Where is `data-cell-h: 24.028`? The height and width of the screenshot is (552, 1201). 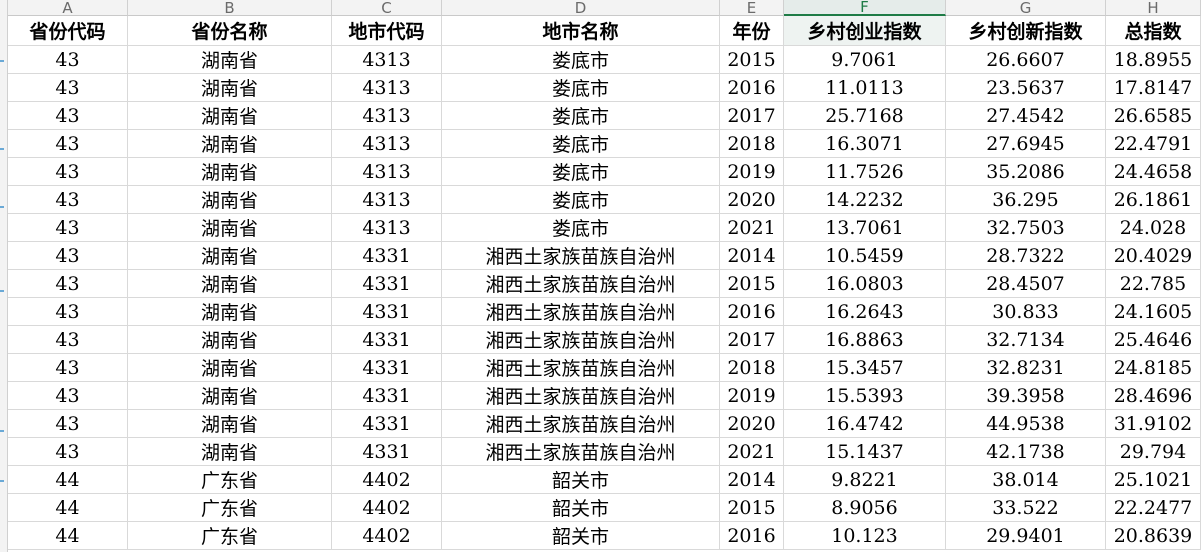
data-cell-h: 24.028 is located at coordinates (1153, 228).